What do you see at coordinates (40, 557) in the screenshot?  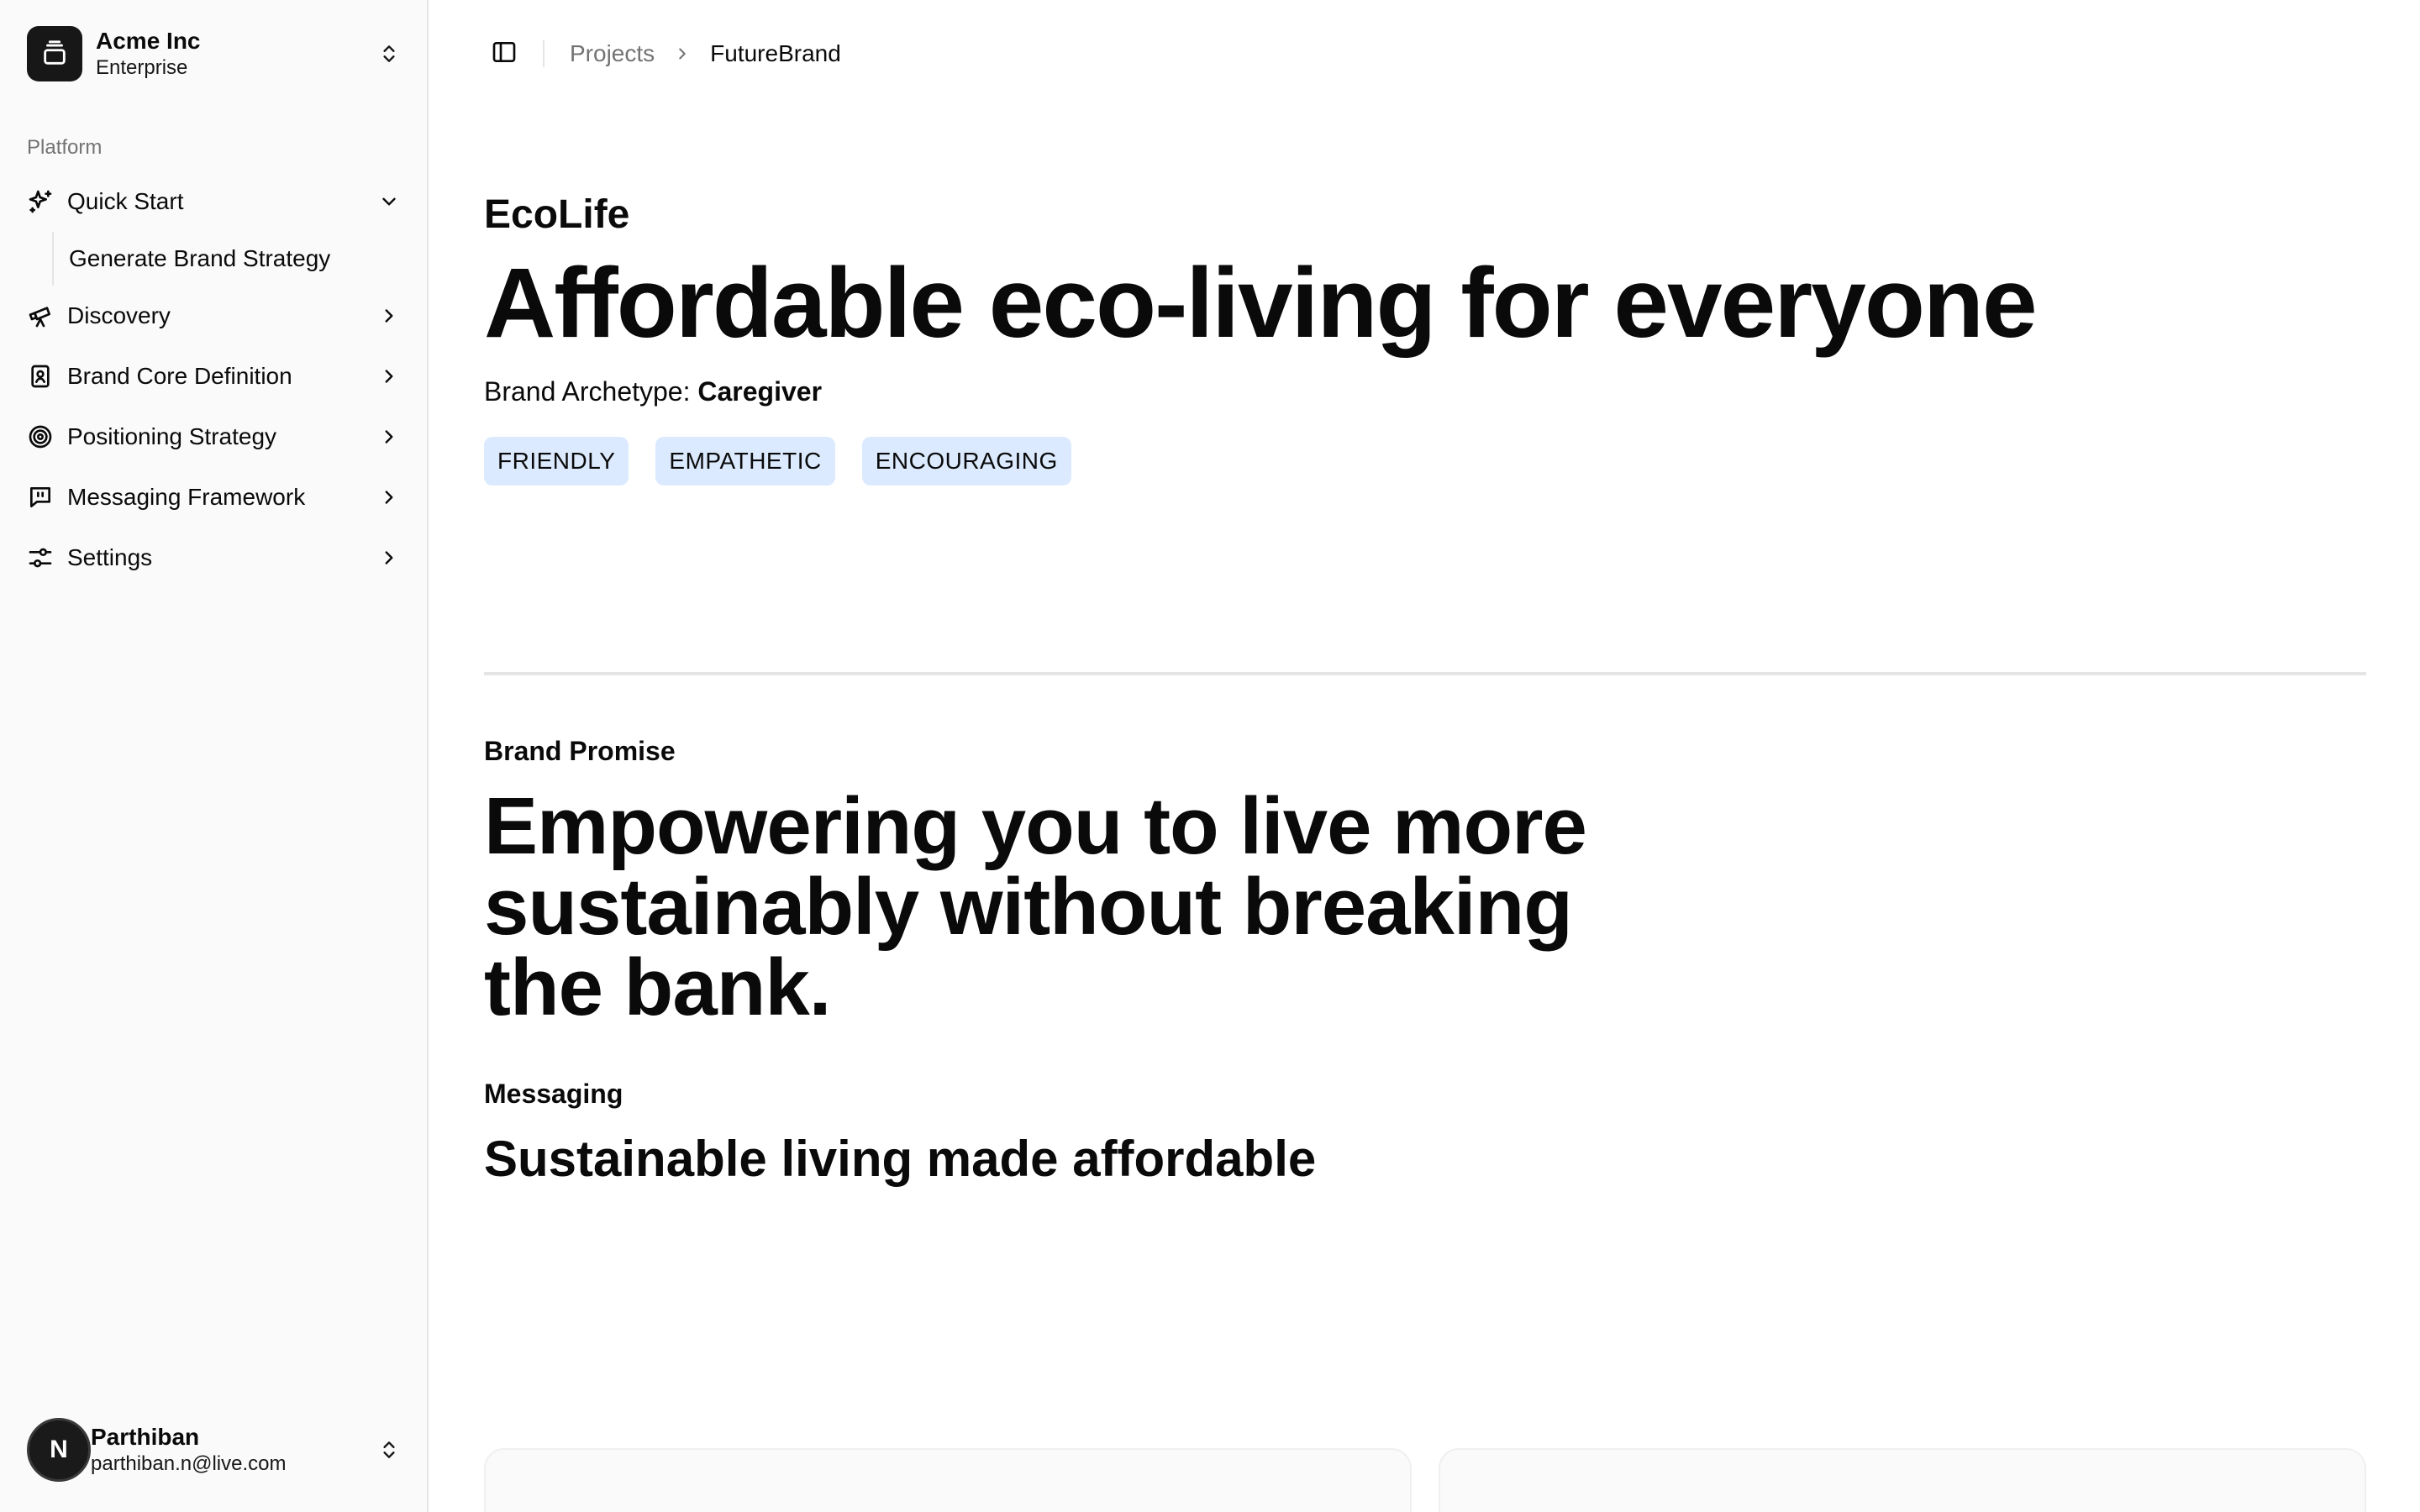 I see `sliders-icon` at bounding box center [40, 557].